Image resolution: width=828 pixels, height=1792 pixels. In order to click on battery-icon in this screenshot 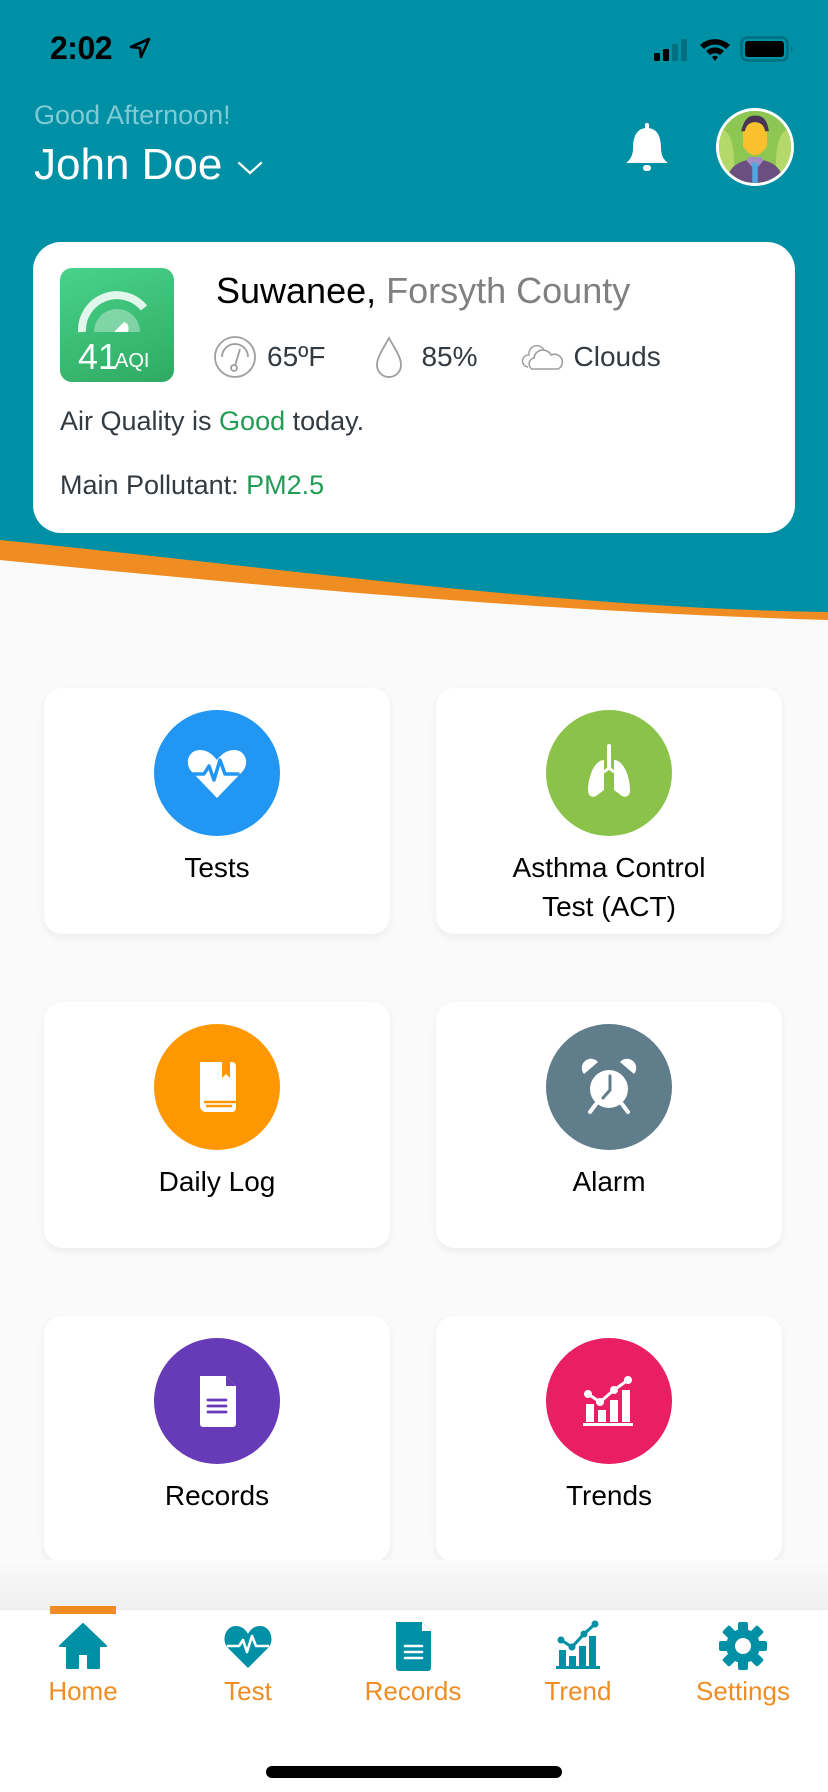, I will do `click(766, 49)`.